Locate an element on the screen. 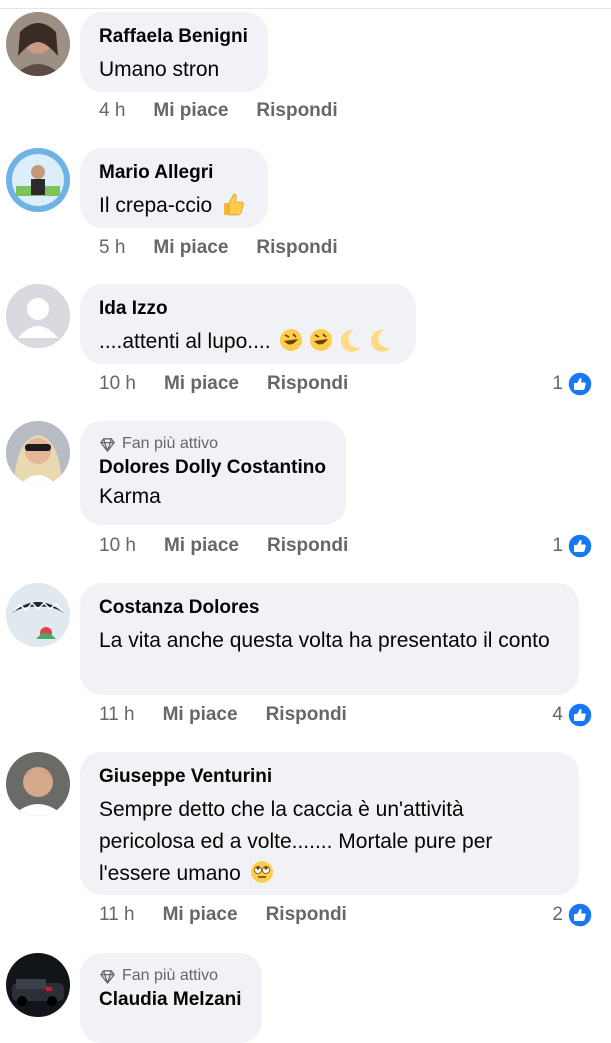 Image resolution: width=611 pixels, height=1043 pixels. comment-bubble: Raffaela Benigni Umano stron is located at coordinates (174, 52).